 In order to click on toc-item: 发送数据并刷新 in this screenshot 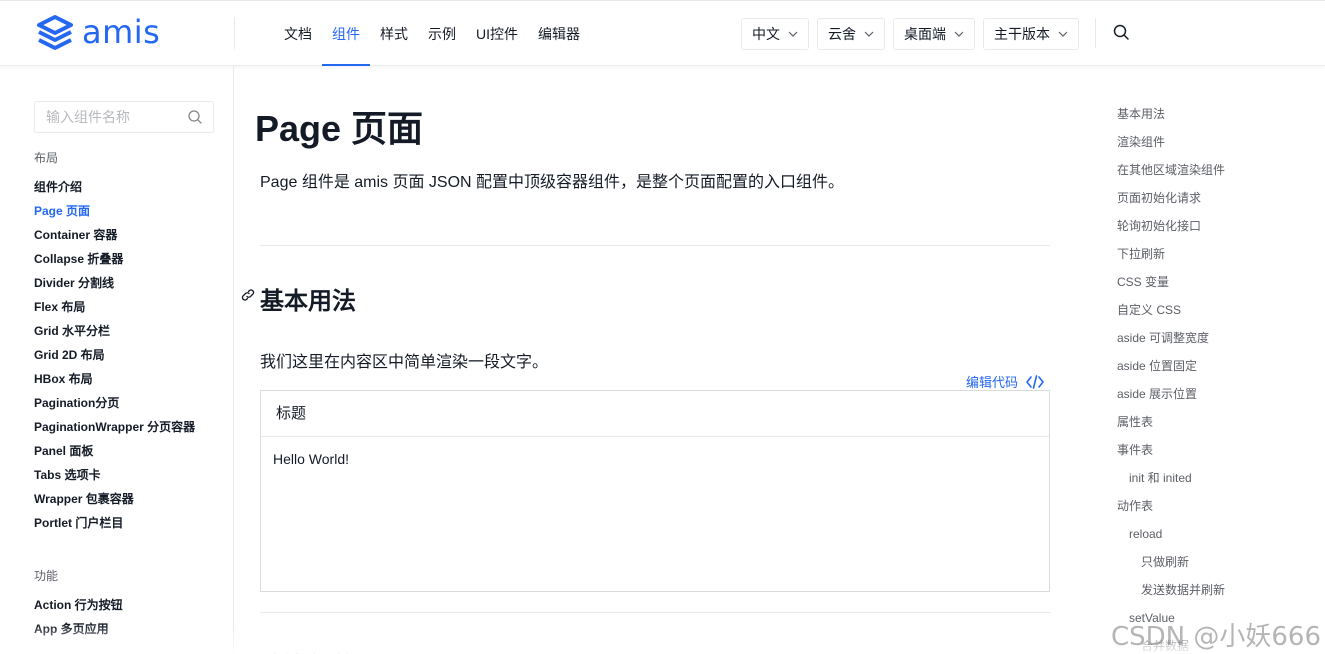, I will do `click(1171, 590)`.